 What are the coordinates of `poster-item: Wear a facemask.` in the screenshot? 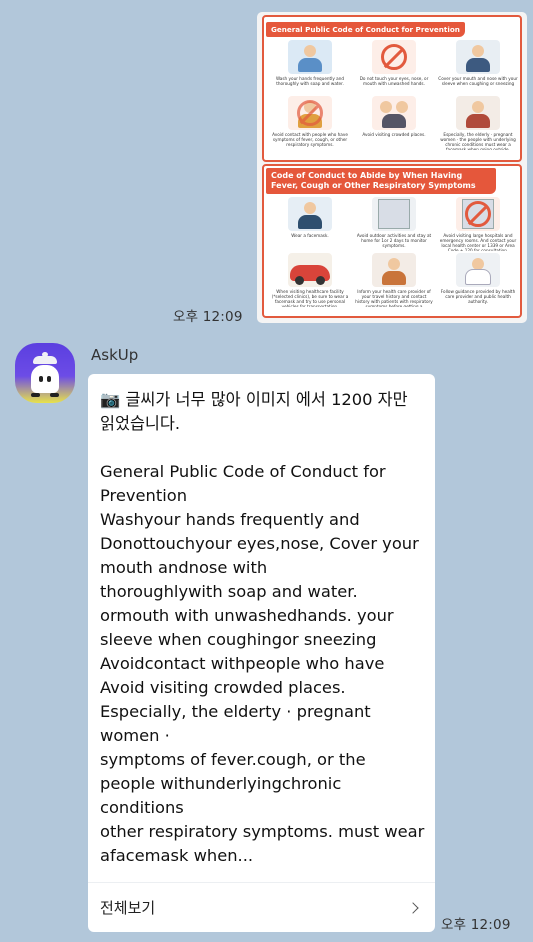 It's located at (310, 224).